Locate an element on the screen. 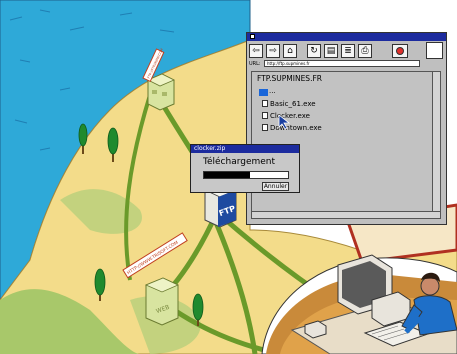  file-name: Basic_61.exe is located at coordinates (293, 104).